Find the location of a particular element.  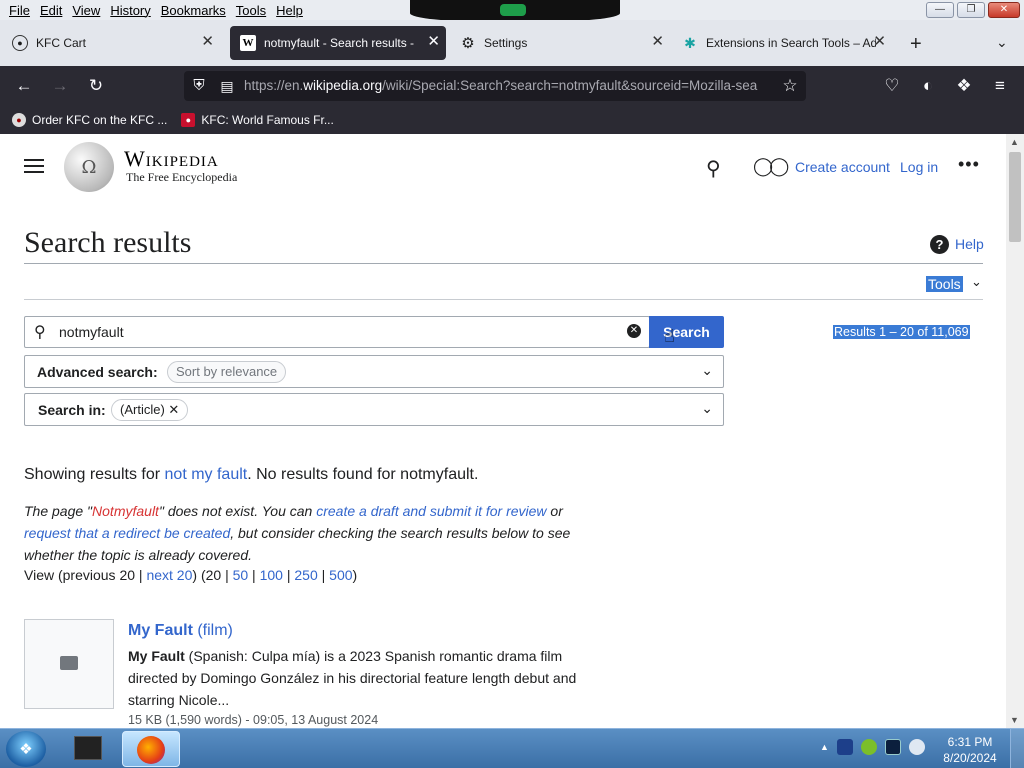

did-you-mean-link: not my fault is located at coordinates (206, 474).